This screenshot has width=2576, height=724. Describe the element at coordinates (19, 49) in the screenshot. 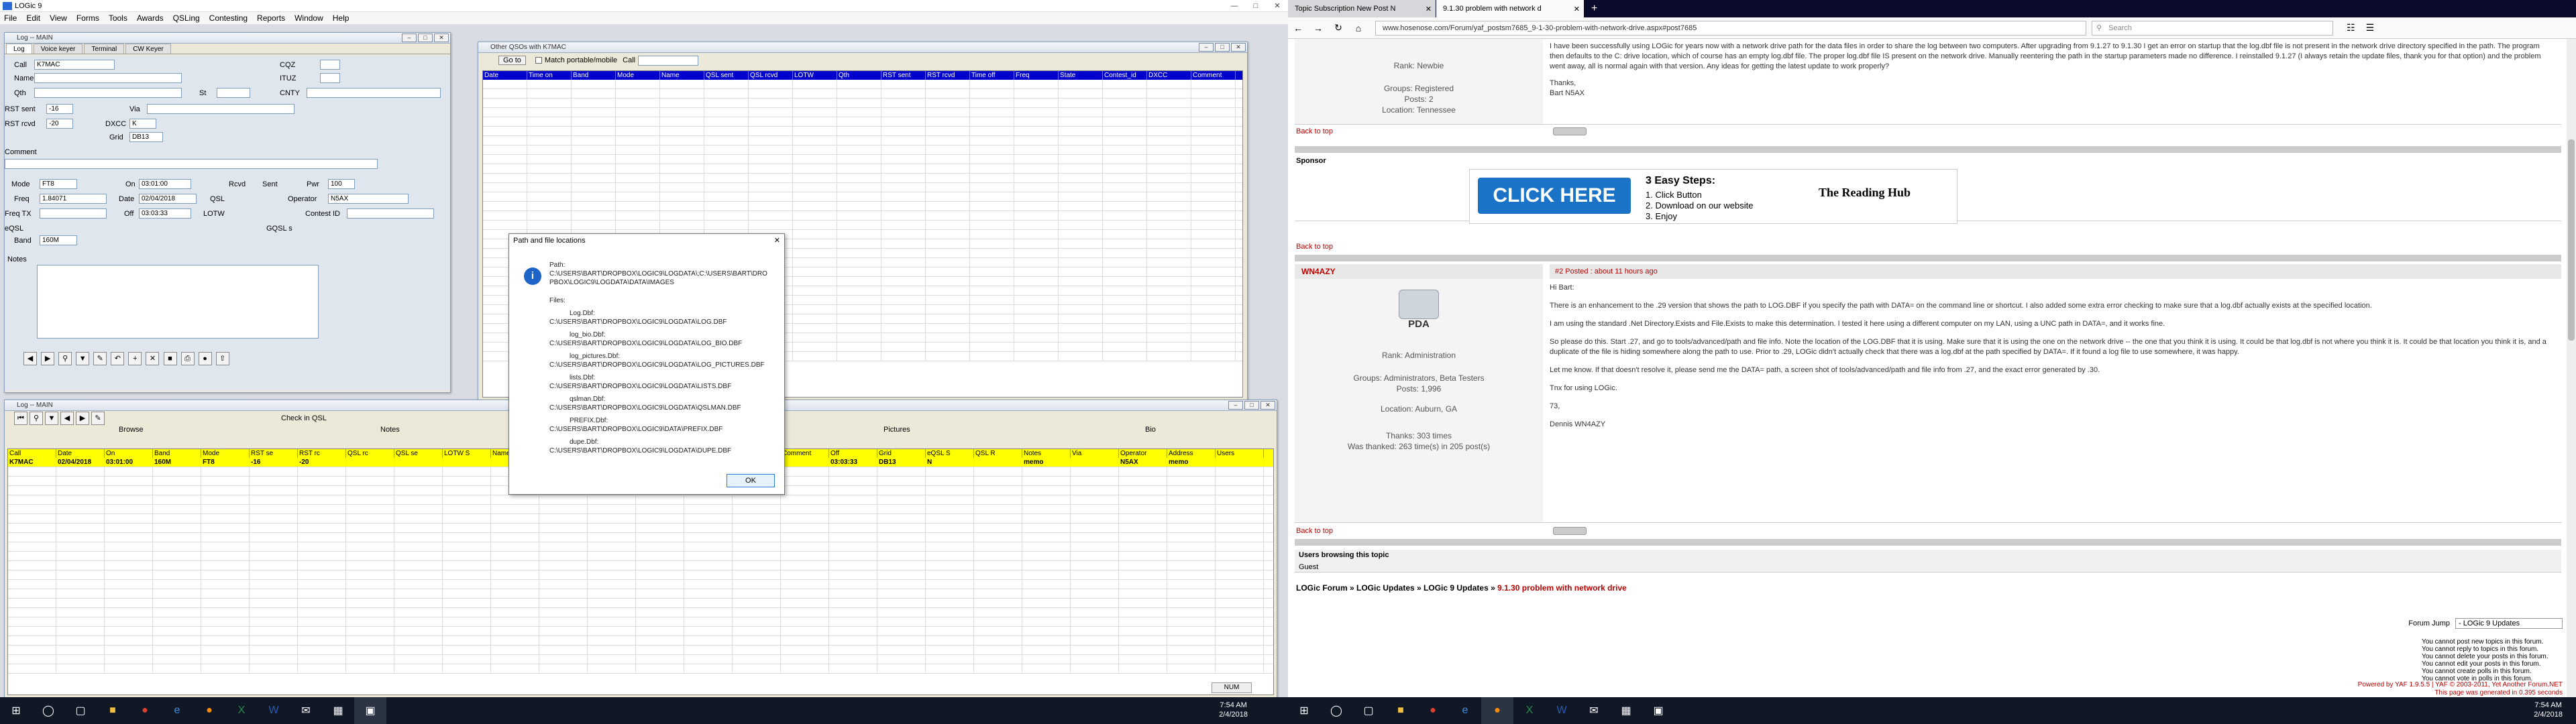

I see `tab-log: Log` at that location.